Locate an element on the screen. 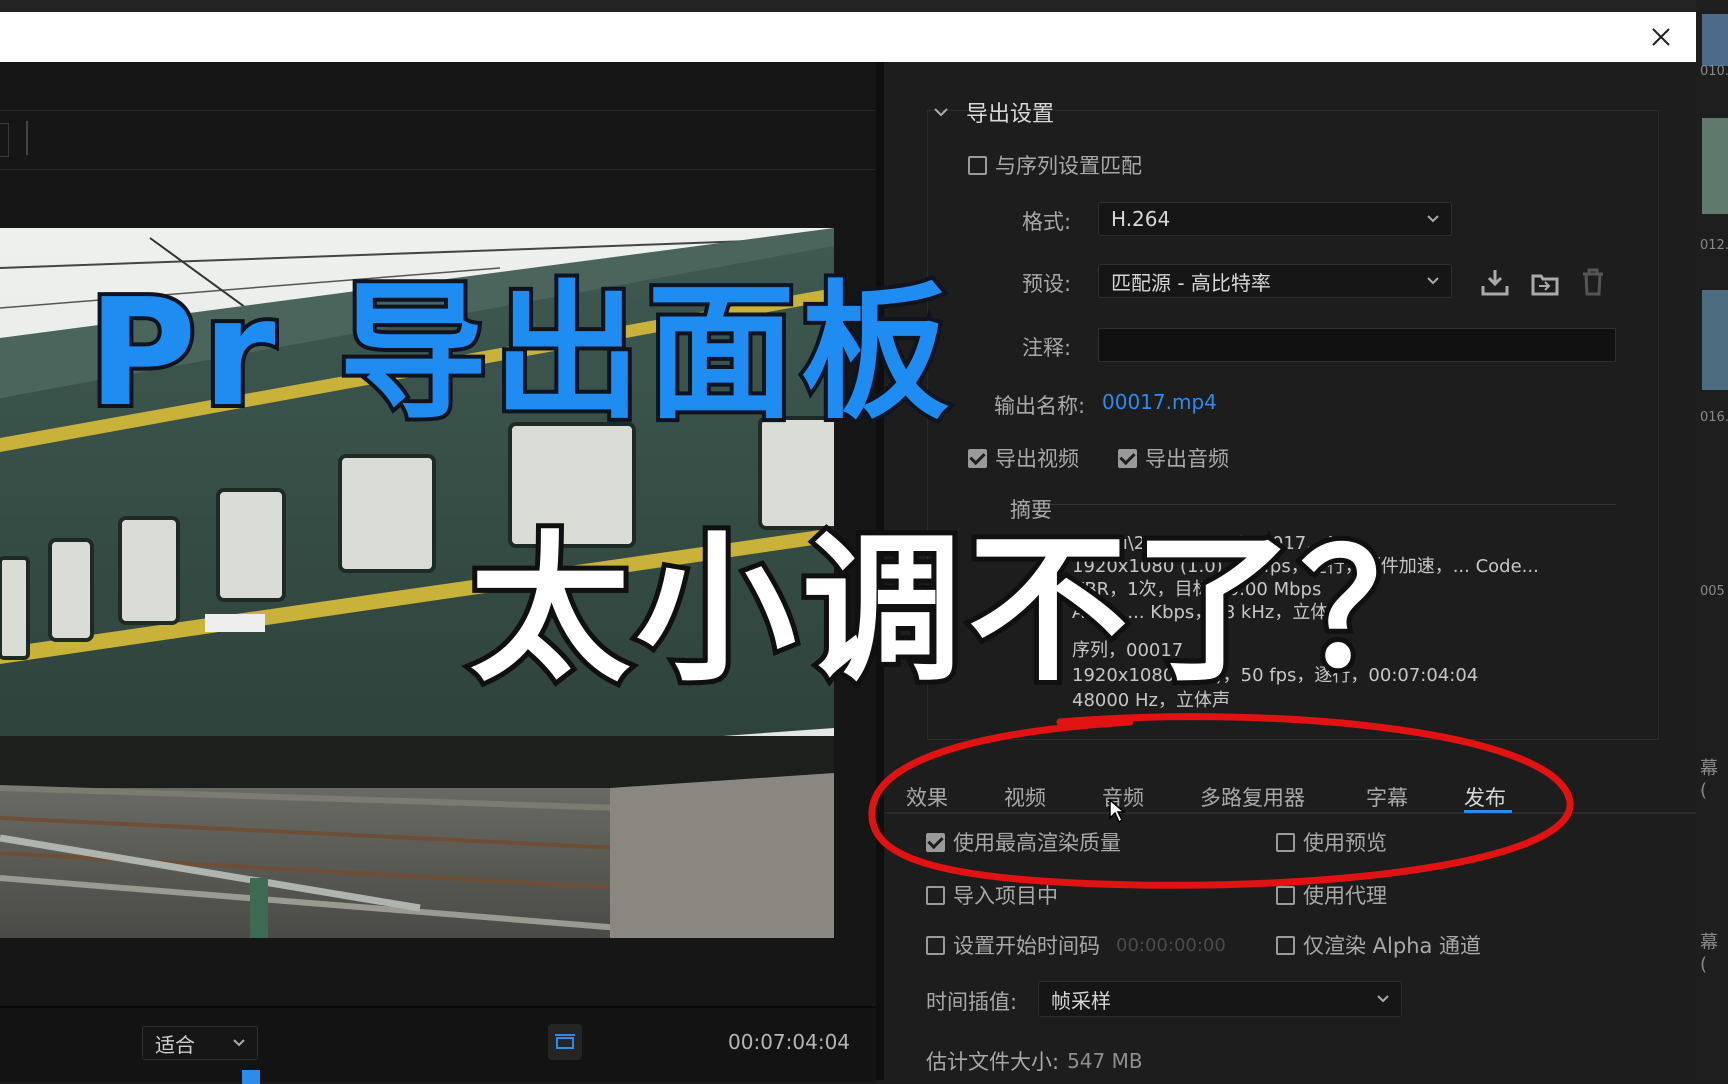 This screenshot has height=1084, width=1728. toolbar-control is located at coordinates (4, 140).